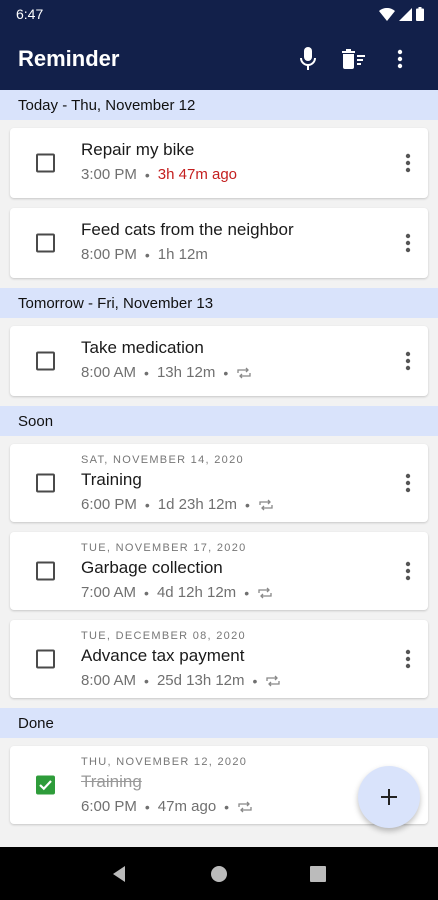 The image size is (438, 900). Describe the element at coordinates (109, 174) in the screenshot. I see `reminder-time: 3:00 PM` at that location.